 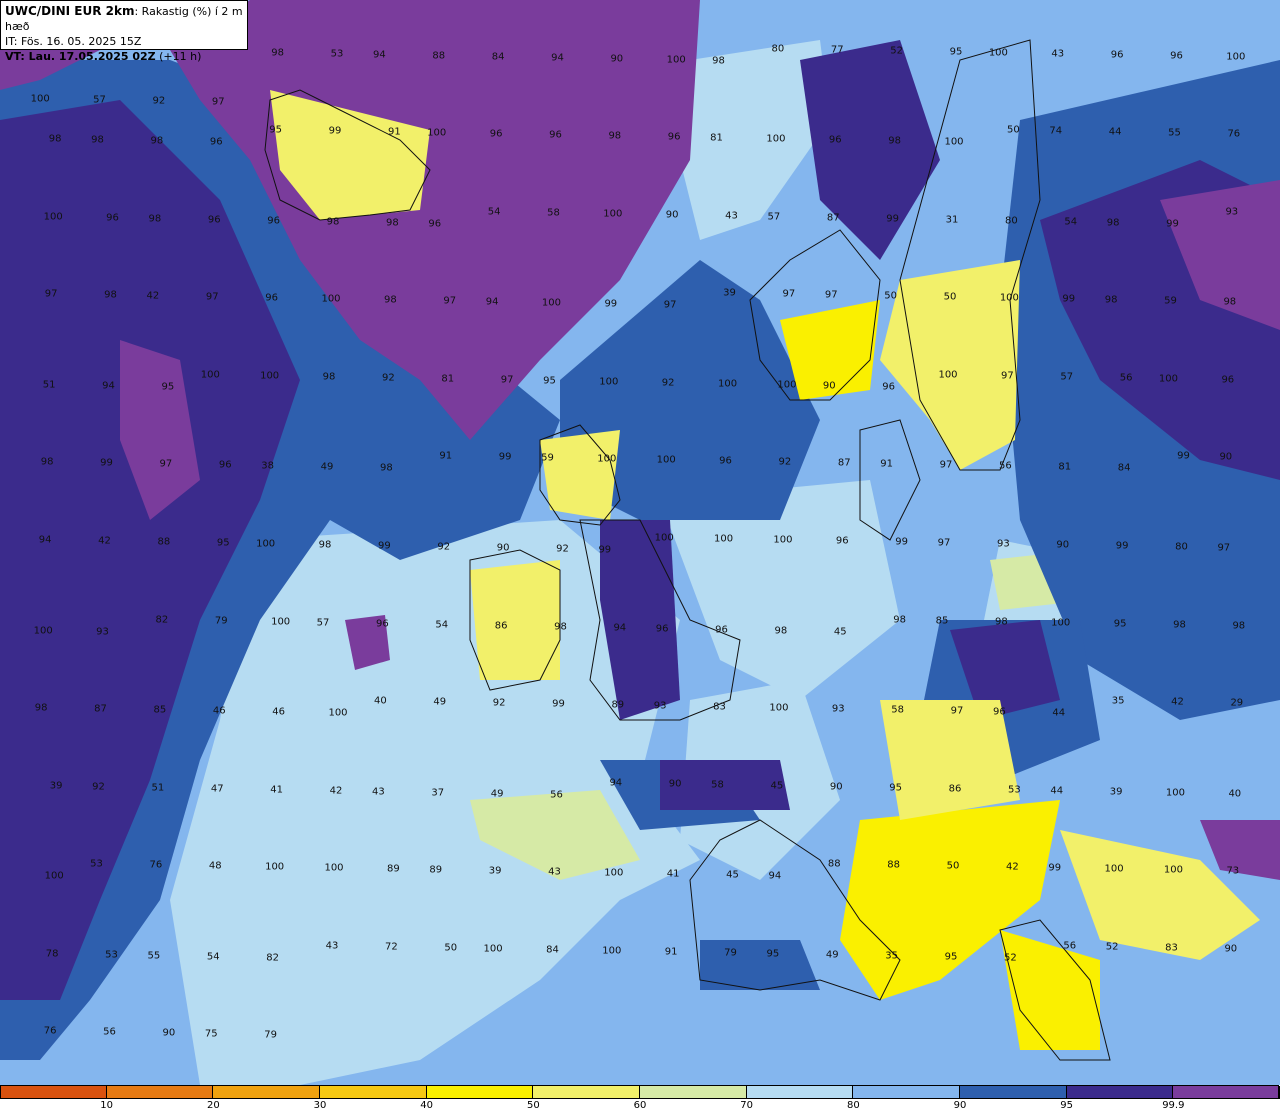 What do you see at coordinates (640, 1105) in the screenshot?
I see `colorbar-tick-label: 60` at bounding box center [640, 1105].